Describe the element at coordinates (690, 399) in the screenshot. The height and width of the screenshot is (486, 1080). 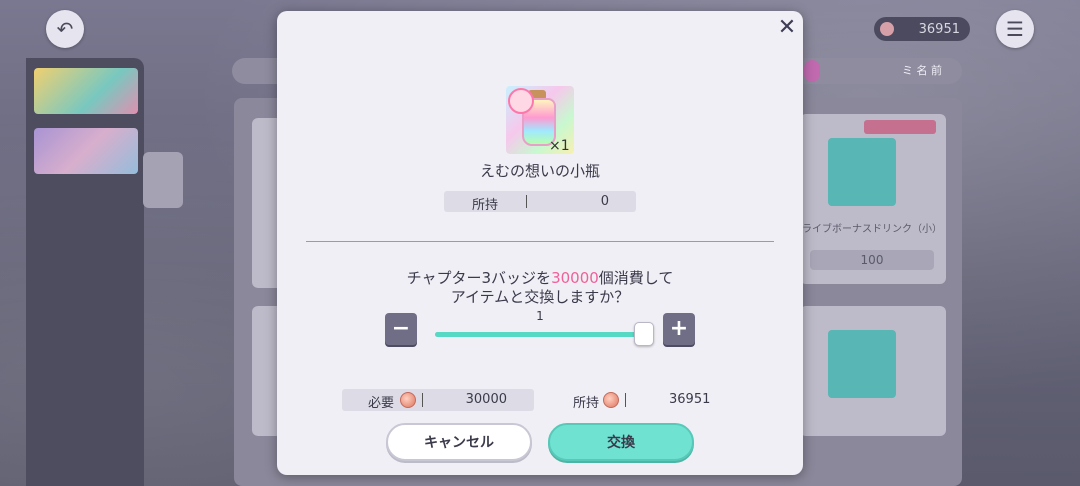
I see `have-value: 36951` at that location.